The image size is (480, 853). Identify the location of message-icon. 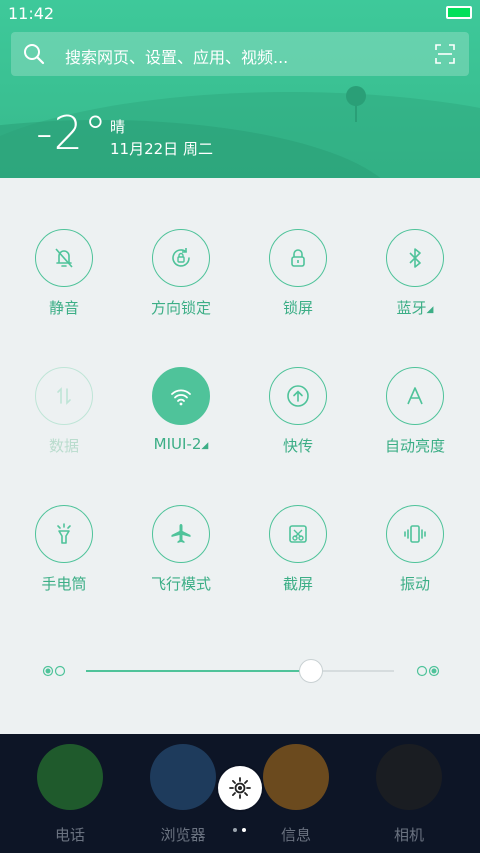
(296, 777).